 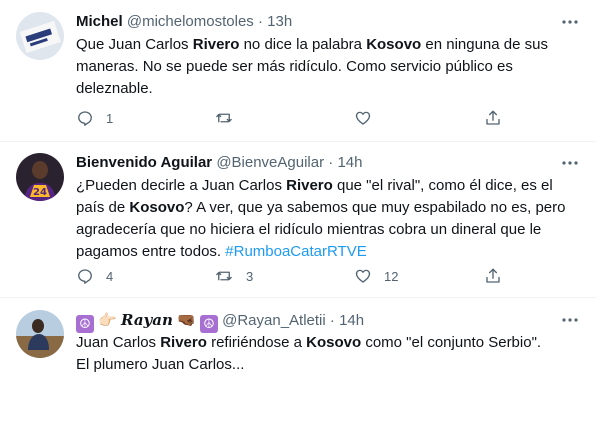 What do you see at coordinates (290, 276) in the screenshot?
I see `tweet-actions: 4 3 12` at bounding box center [290, 276].